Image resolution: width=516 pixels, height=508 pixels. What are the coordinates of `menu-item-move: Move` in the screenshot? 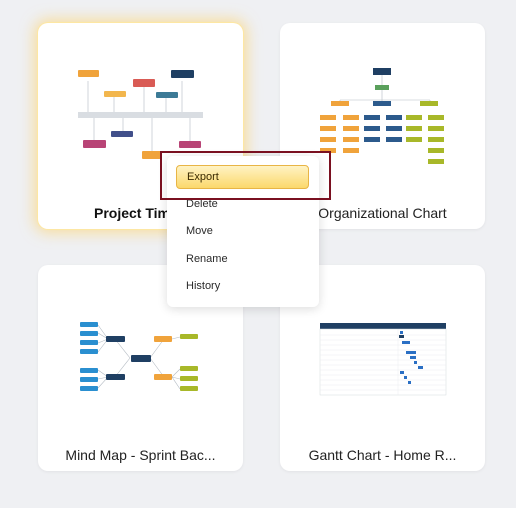 It's located at (199, 231).